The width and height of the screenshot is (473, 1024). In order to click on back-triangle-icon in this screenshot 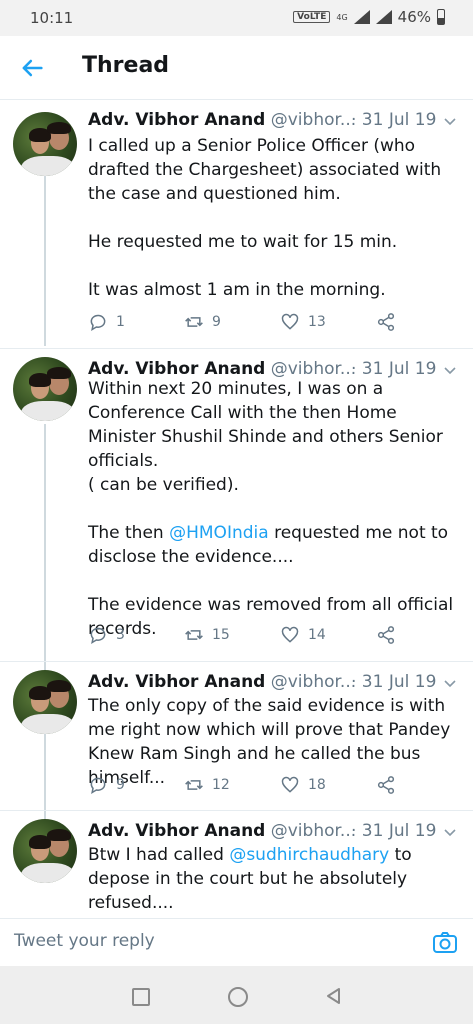, I will do `click(334, 996)`.